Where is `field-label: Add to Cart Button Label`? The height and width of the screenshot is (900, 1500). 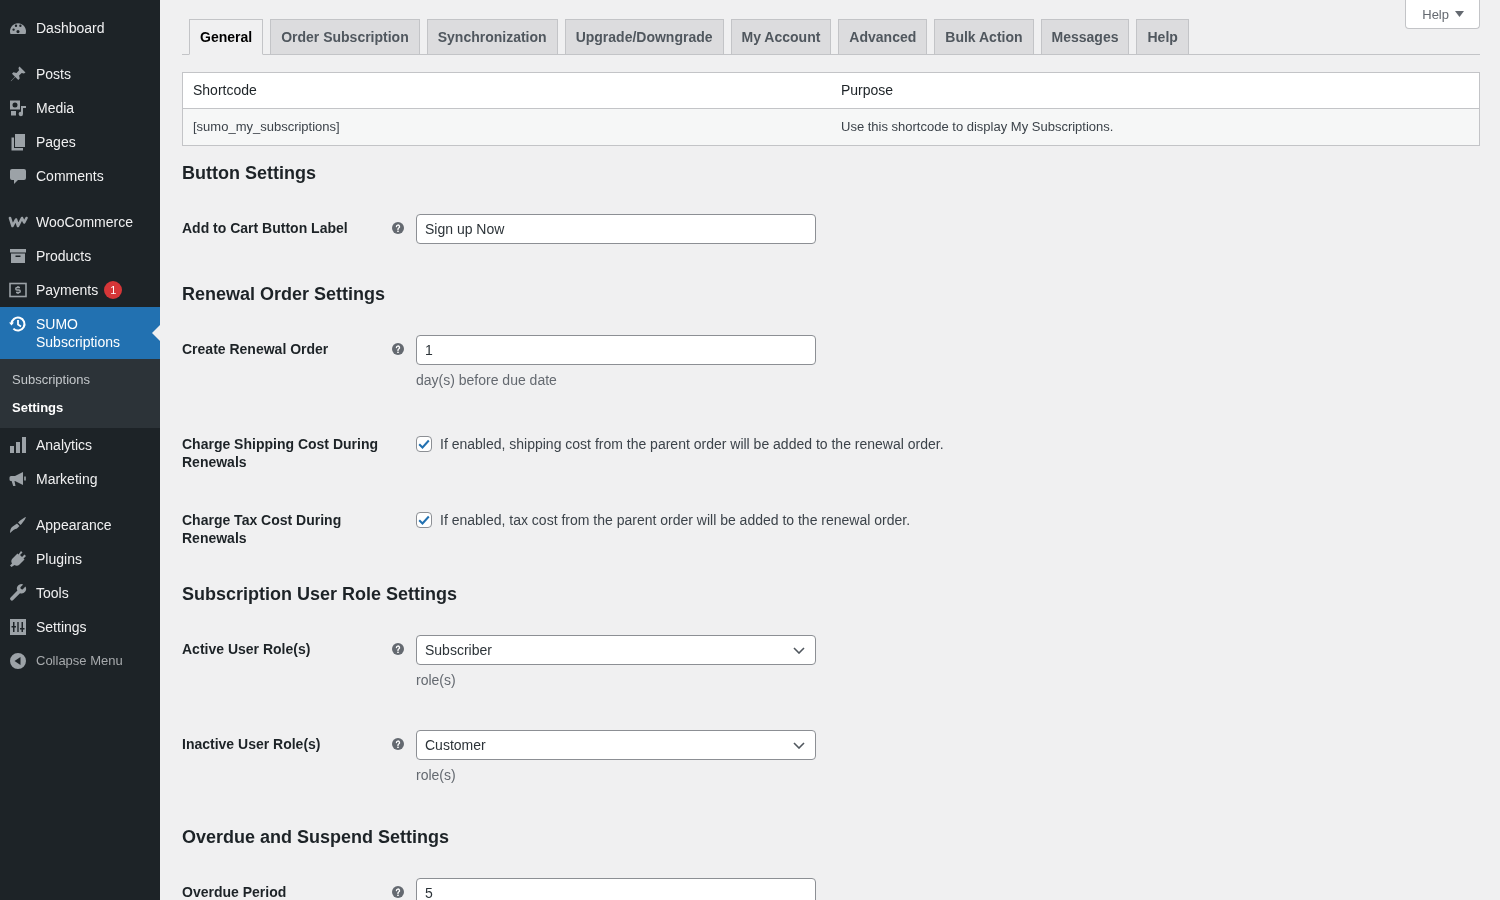 field-label: Add to Cart Button Label is located at coordinates (265, 228).